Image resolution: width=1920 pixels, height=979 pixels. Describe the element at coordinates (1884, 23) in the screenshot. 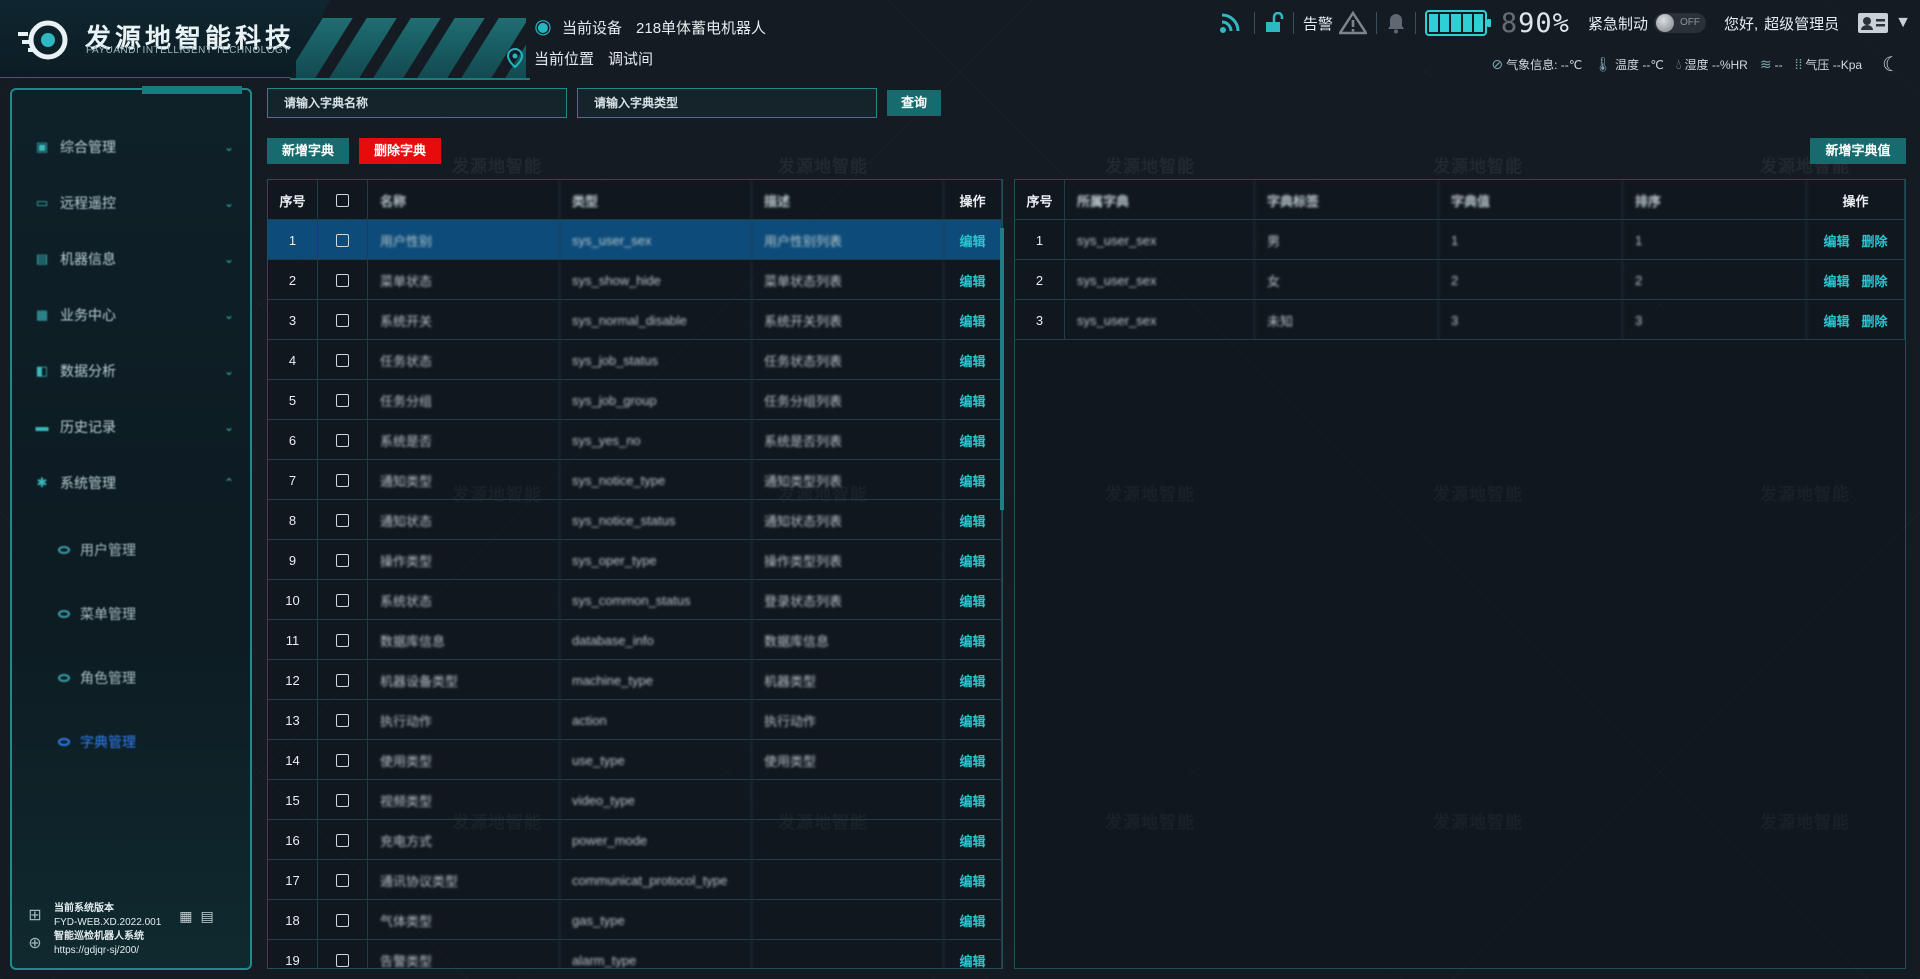

I see `user-menu-button: ▼` at that location.